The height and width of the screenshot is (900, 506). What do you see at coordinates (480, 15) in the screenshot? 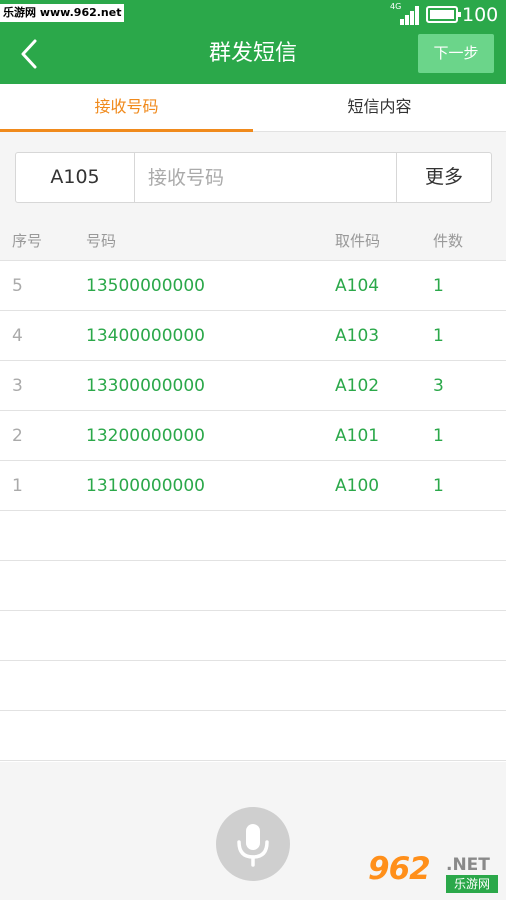
I see `battery-level: 100` at bounding box center [480, 15].